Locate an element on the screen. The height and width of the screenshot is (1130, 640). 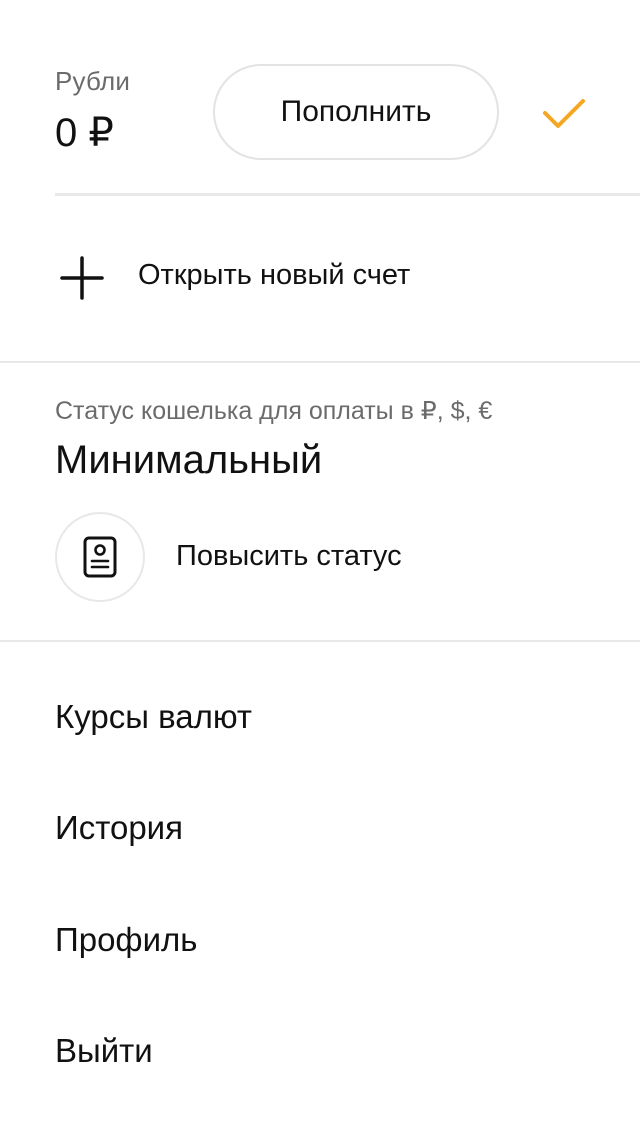
menu-item-currency-rates: Курсы валют is located at coordinates (153, 717).